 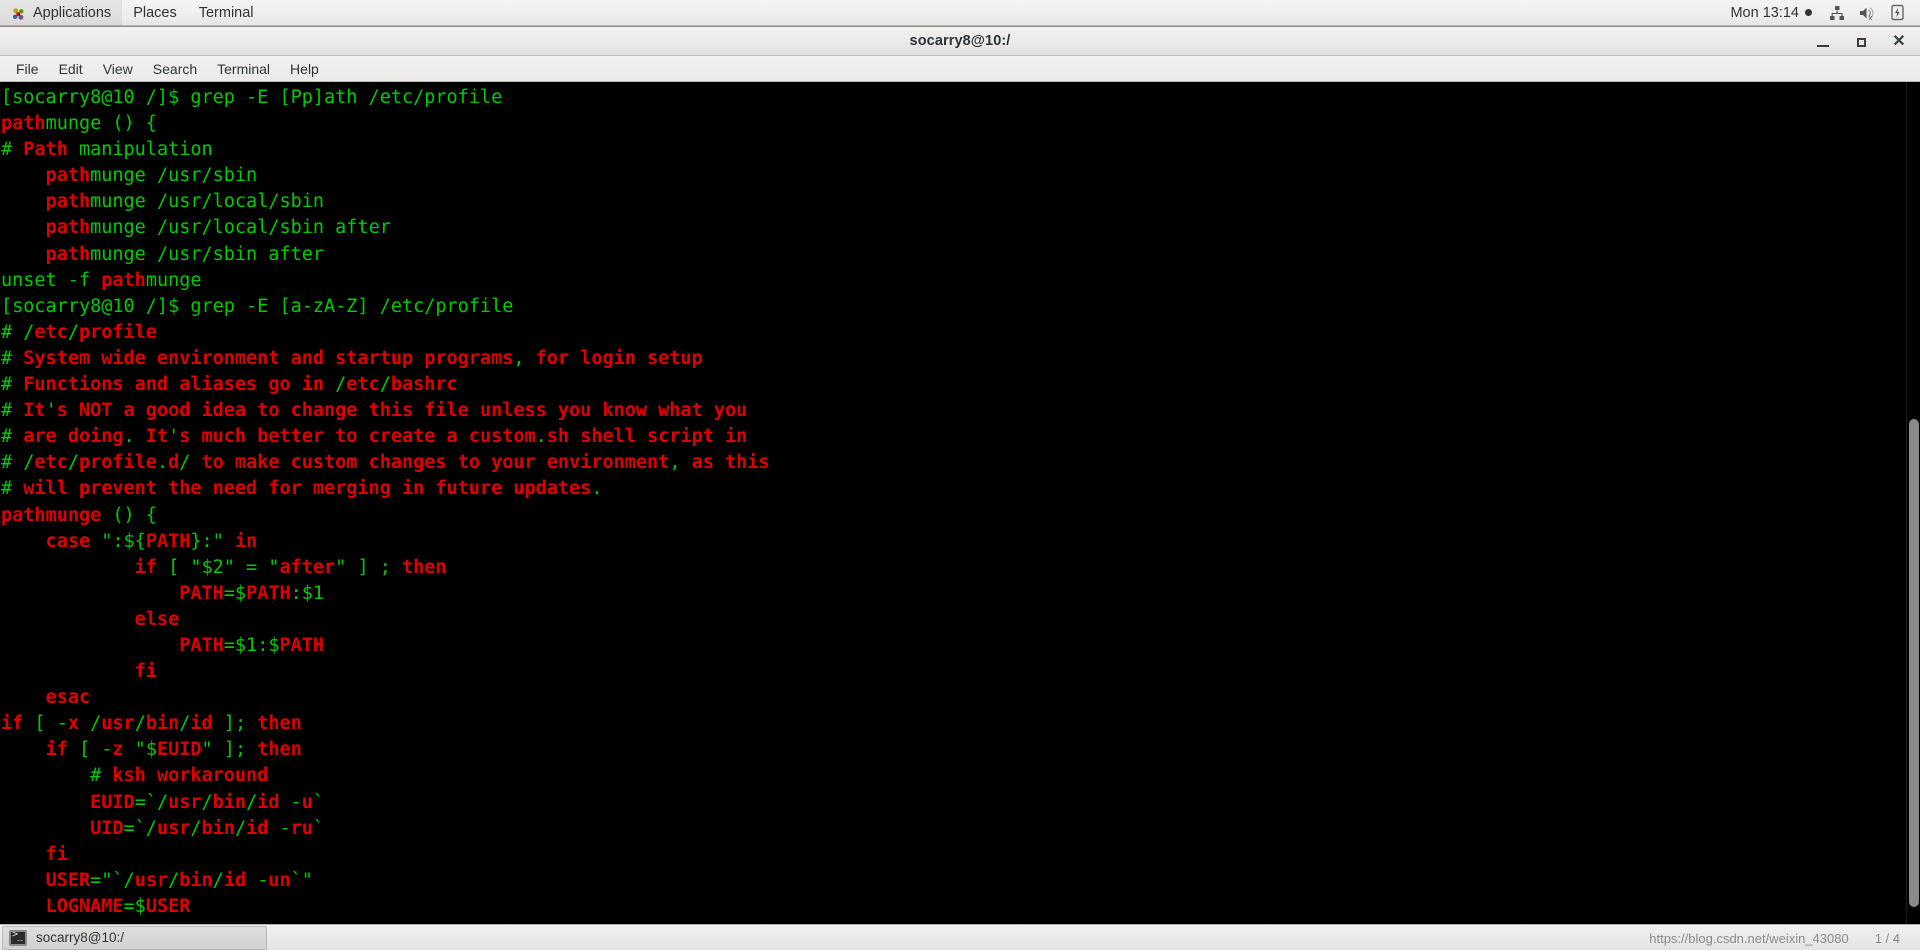 What do you see at coordinates (960, 333) in the screenshot?
I see `terminal-line: # /etc/profile` at bounding box center [960, 333].